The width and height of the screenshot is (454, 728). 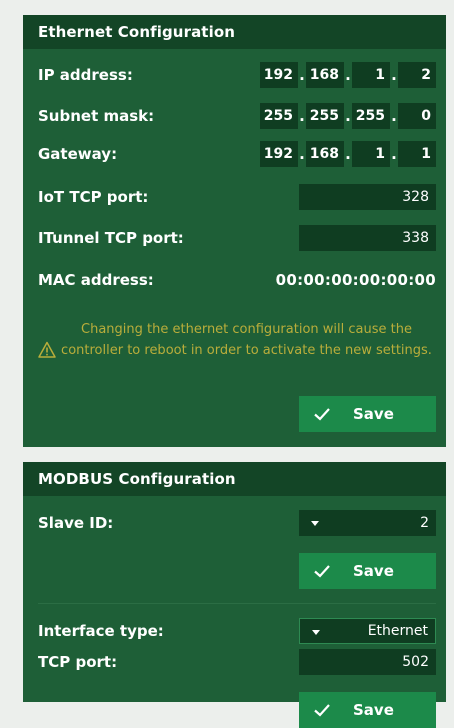 What do you see at coordinates (234, 32) in the screenshot?
I see `ethernet-config-title: Ethernet Configuration` at bounding box center [234, 32].